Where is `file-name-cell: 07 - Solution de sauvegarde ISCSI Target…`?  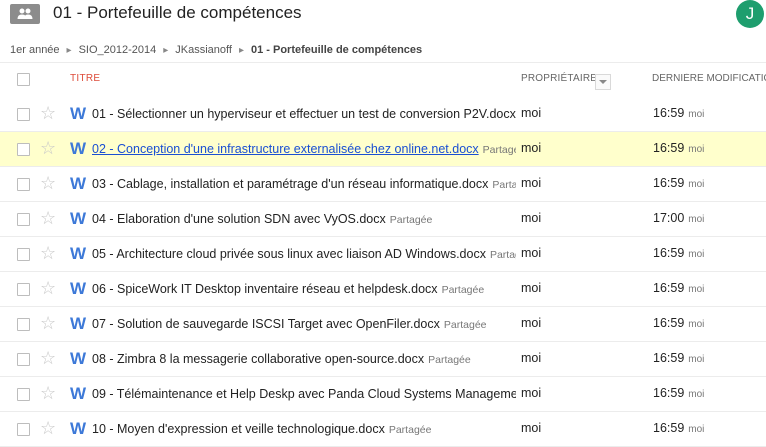 file-name-cell: 07 - Solution de sauvegarde ISCSI Target… is located at coordinates (304, 324).